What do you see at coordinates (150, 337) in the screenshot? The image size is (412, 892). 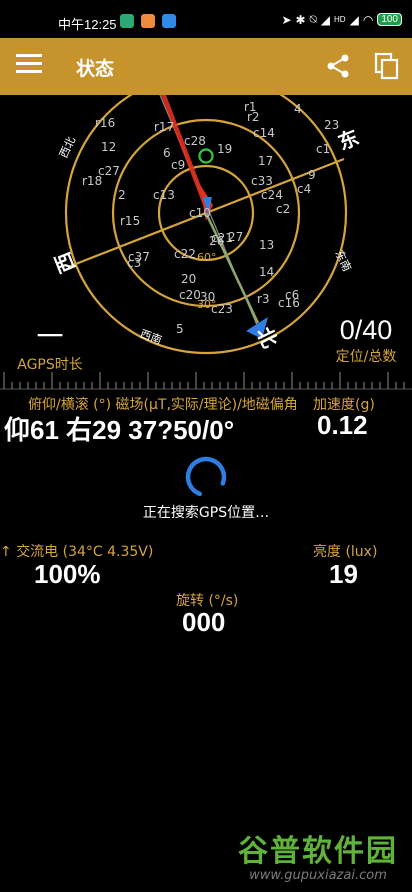 I see `direction-southwest: 西南` at bounding box center [150, 337].